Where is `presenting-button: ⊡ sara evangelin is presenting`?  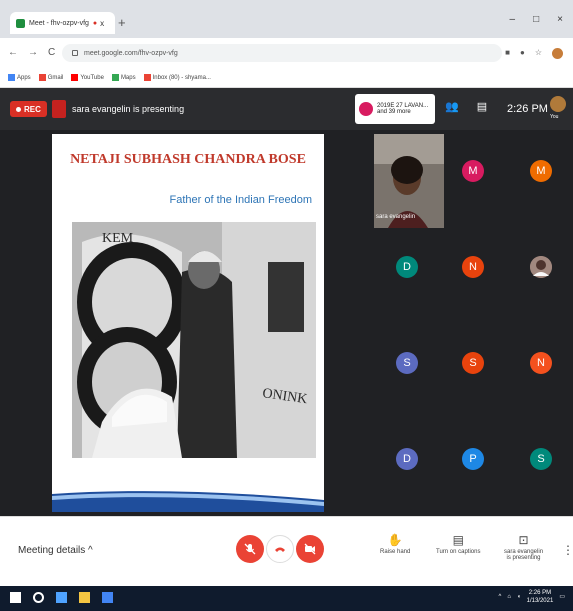
presenting-button: ⊡ sara evangelin is presenting is located at coordinates (523, 547).